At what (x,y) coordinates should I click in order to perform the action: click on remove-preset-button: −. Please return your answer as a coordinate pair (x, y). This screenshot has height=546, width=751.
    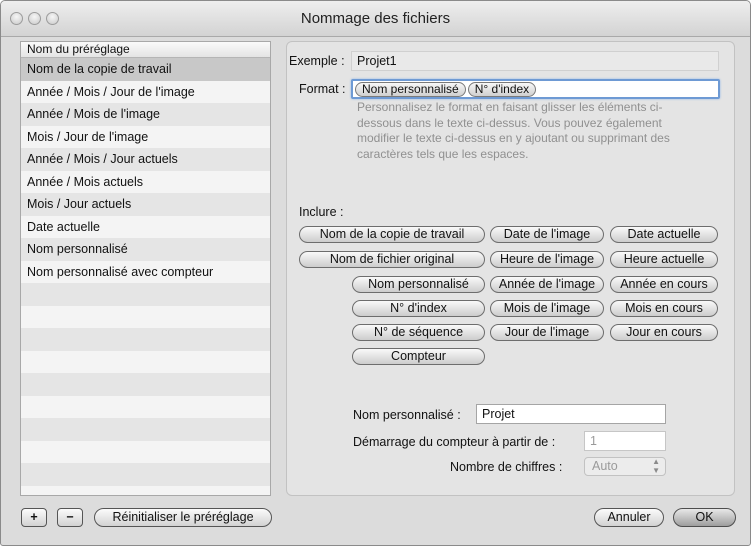
    Looking at the image, I should click on (70, 517).